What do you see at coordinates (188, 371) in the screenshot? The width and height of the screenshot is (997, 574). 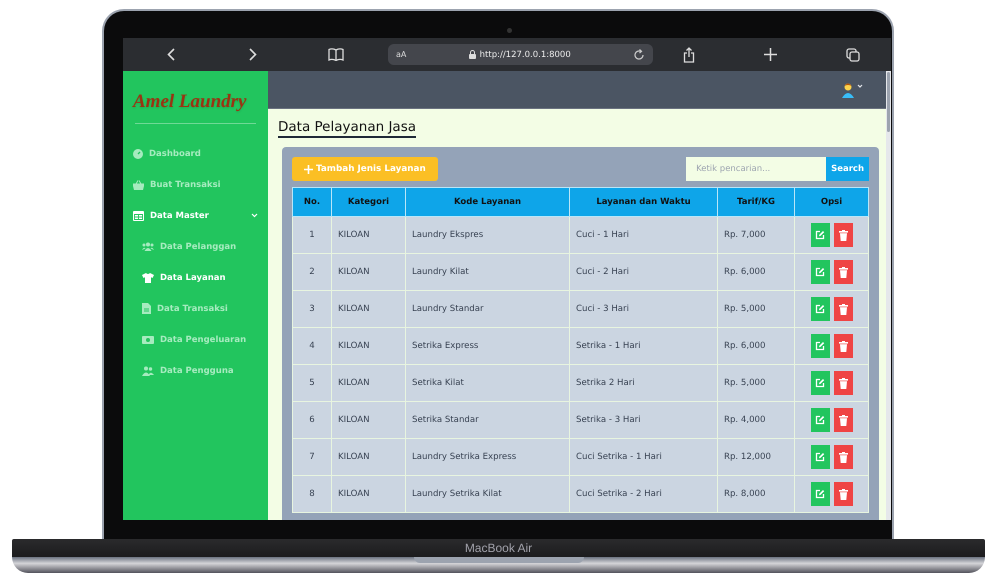 I see `sidebar-item: Data Pengguna` at bounding box center [188, 371].